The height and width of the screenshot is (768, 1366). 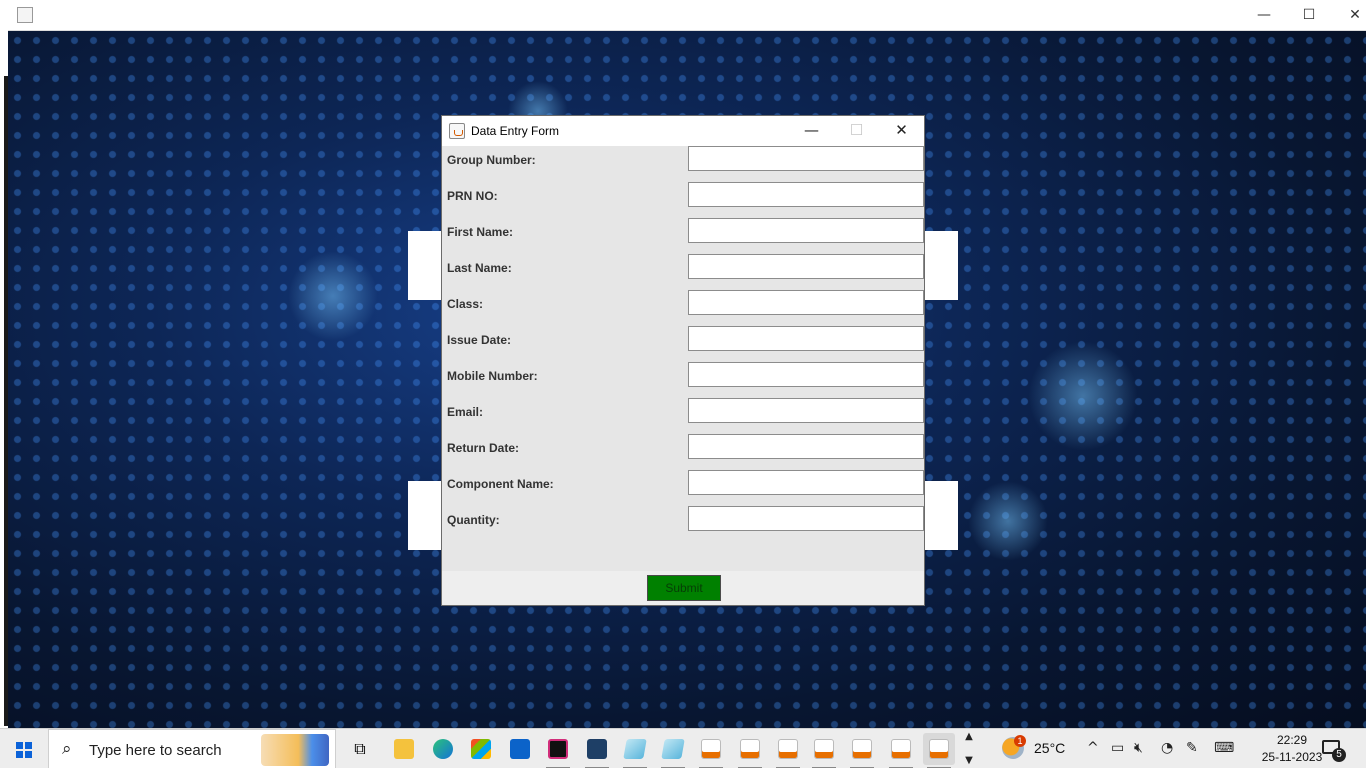 What do you see at coordinates (683, 236) in the screenshot?
I see `form-row: First Name:` at bounding box center [683, 236].